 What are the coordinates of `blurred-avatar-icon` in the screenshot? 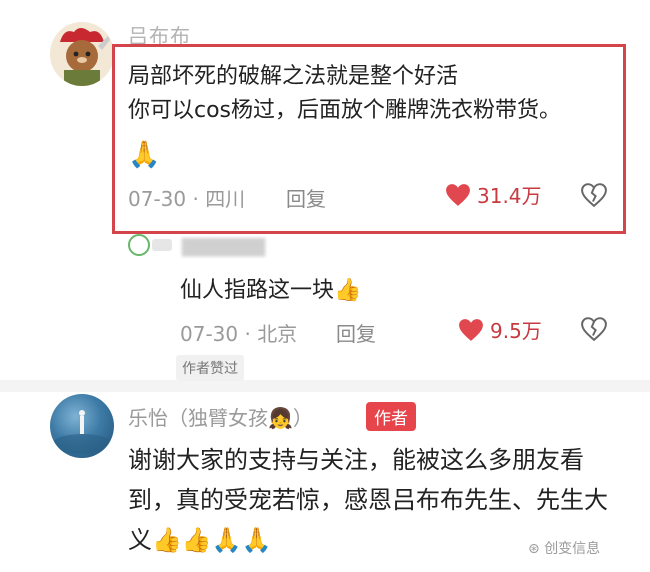 It's located at (150, 245).